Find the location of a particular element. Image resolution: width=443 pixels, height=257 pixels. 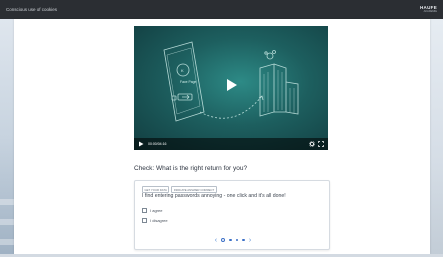

avatar-letter: K is located at coordinates (182, 70).